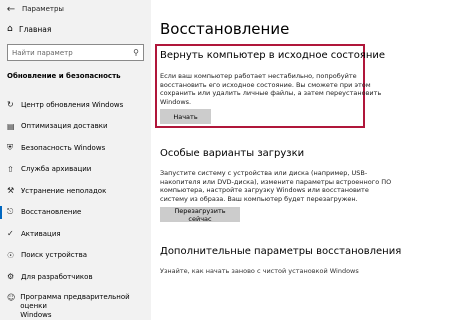 This screenshot has width=474, height=321. Describe the element at coordinates (64, 190) in the screenshot. I see `sidebar-item-label: Устранение неполадок` at that location.